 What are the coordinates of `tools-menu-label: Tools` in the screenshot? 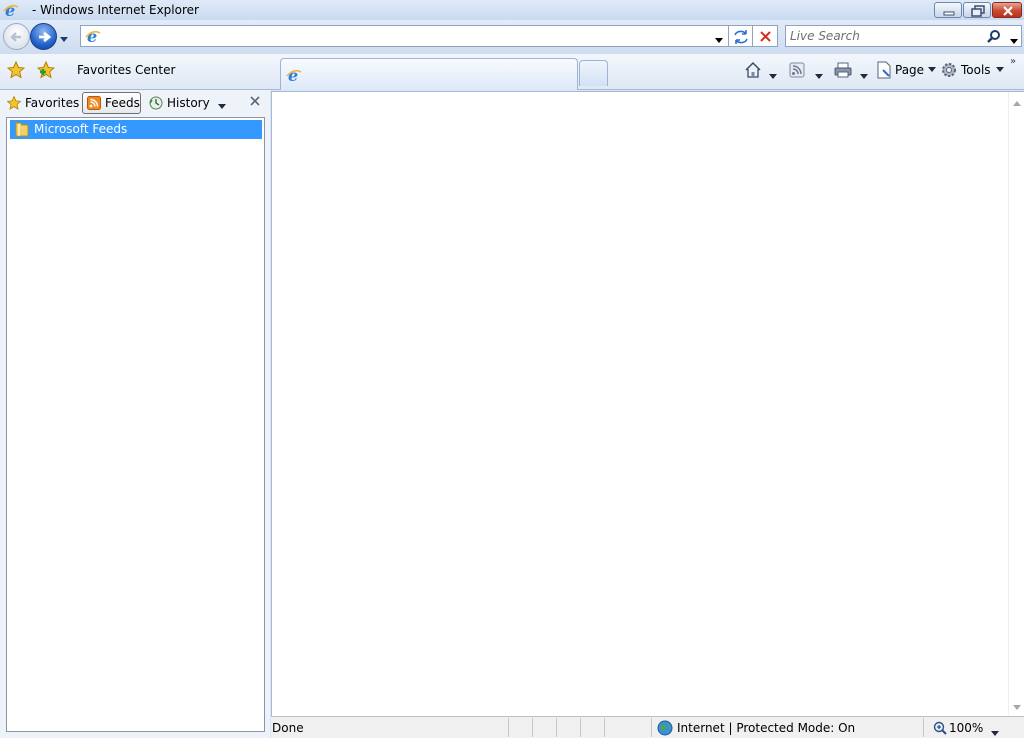 It's located at (976, 70).